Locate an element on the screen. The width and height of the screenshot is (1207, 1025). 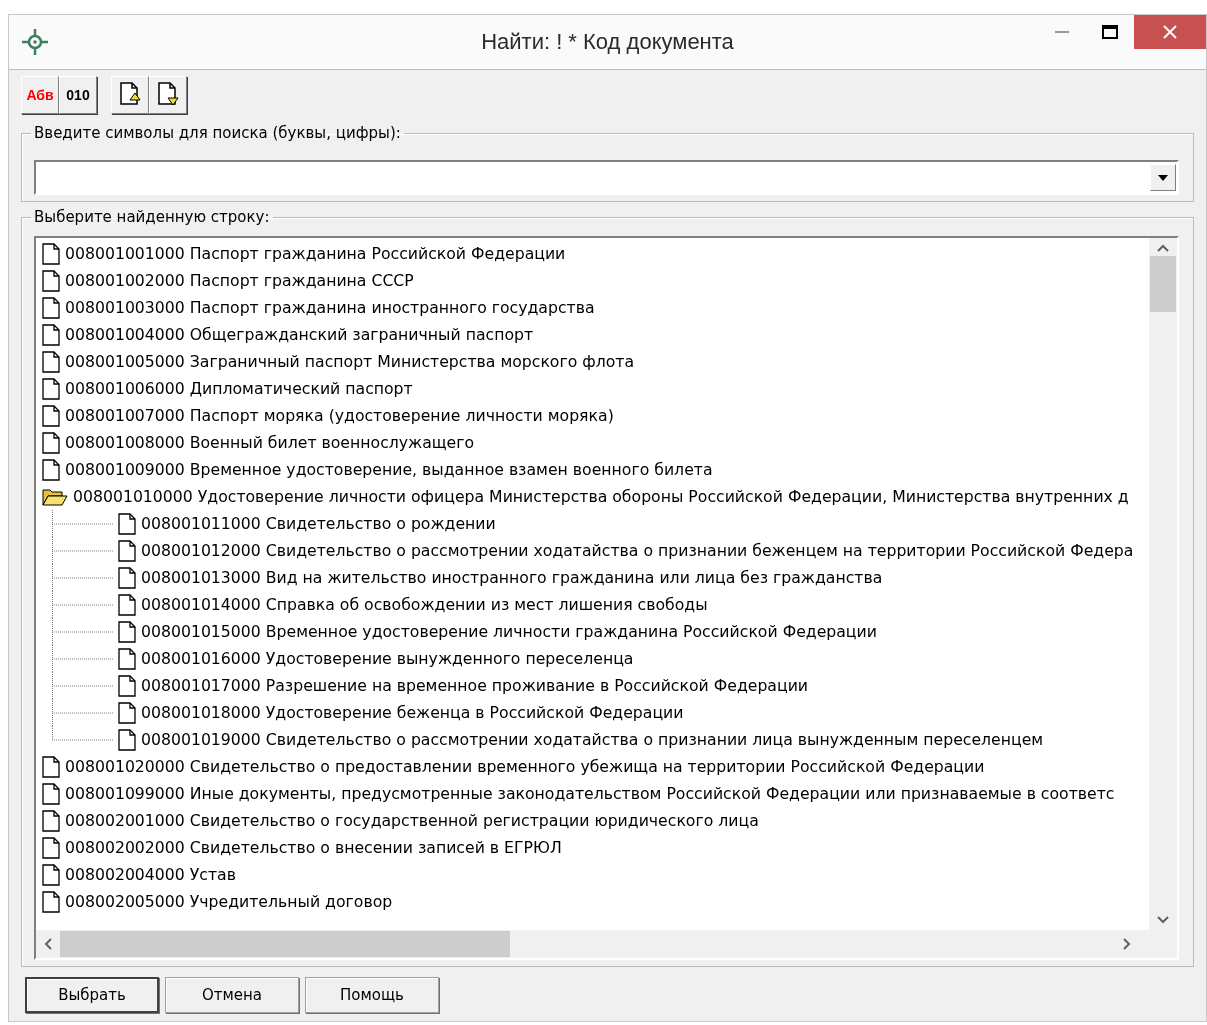
crosshair-icon is located at coordinates (35, 42).